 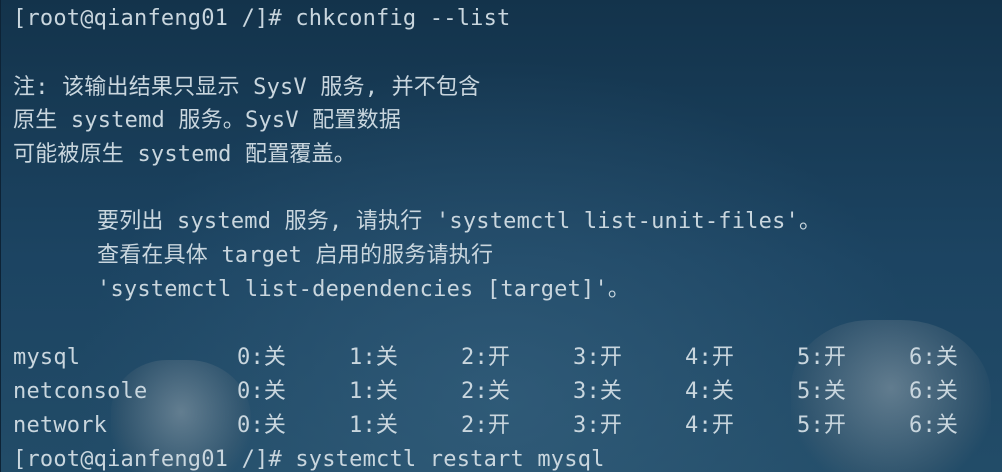 What do you see at coordinates (185, 154) in the screenshot?
I see `note-line: 可能被原生 systemd 配置覆盖。` at bounding box center [185, 154].